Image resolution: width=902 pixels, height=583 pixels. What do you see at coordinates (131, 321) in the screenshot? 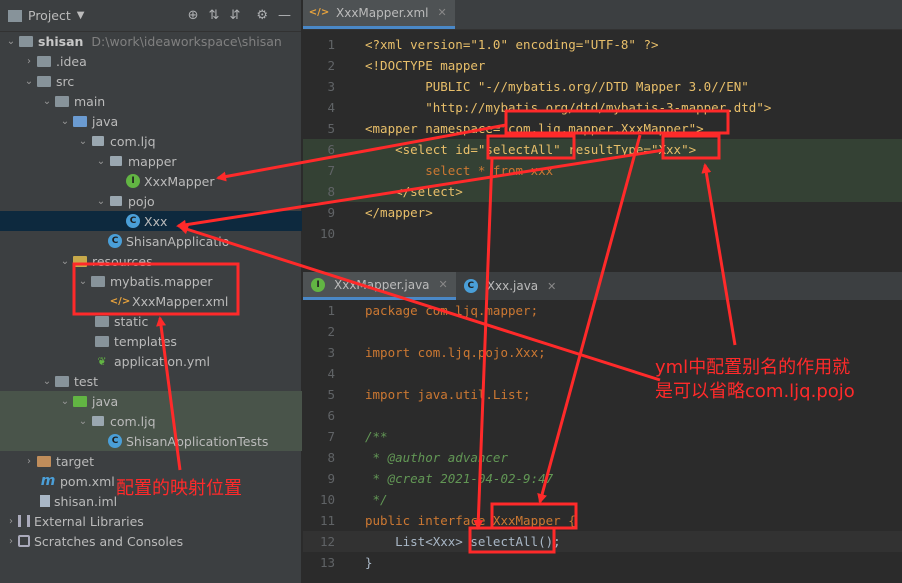
I see `tree-item-label: static` at bounding box center [131, 321].